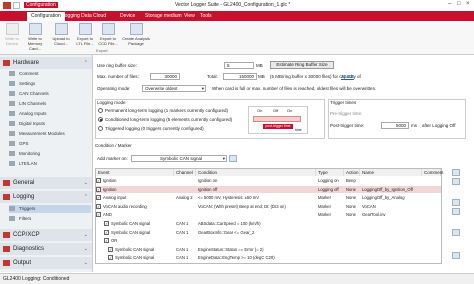  Describe the element at coordinates (351, 180) in the screenshot. I see `cell-action: Beep` at that location.